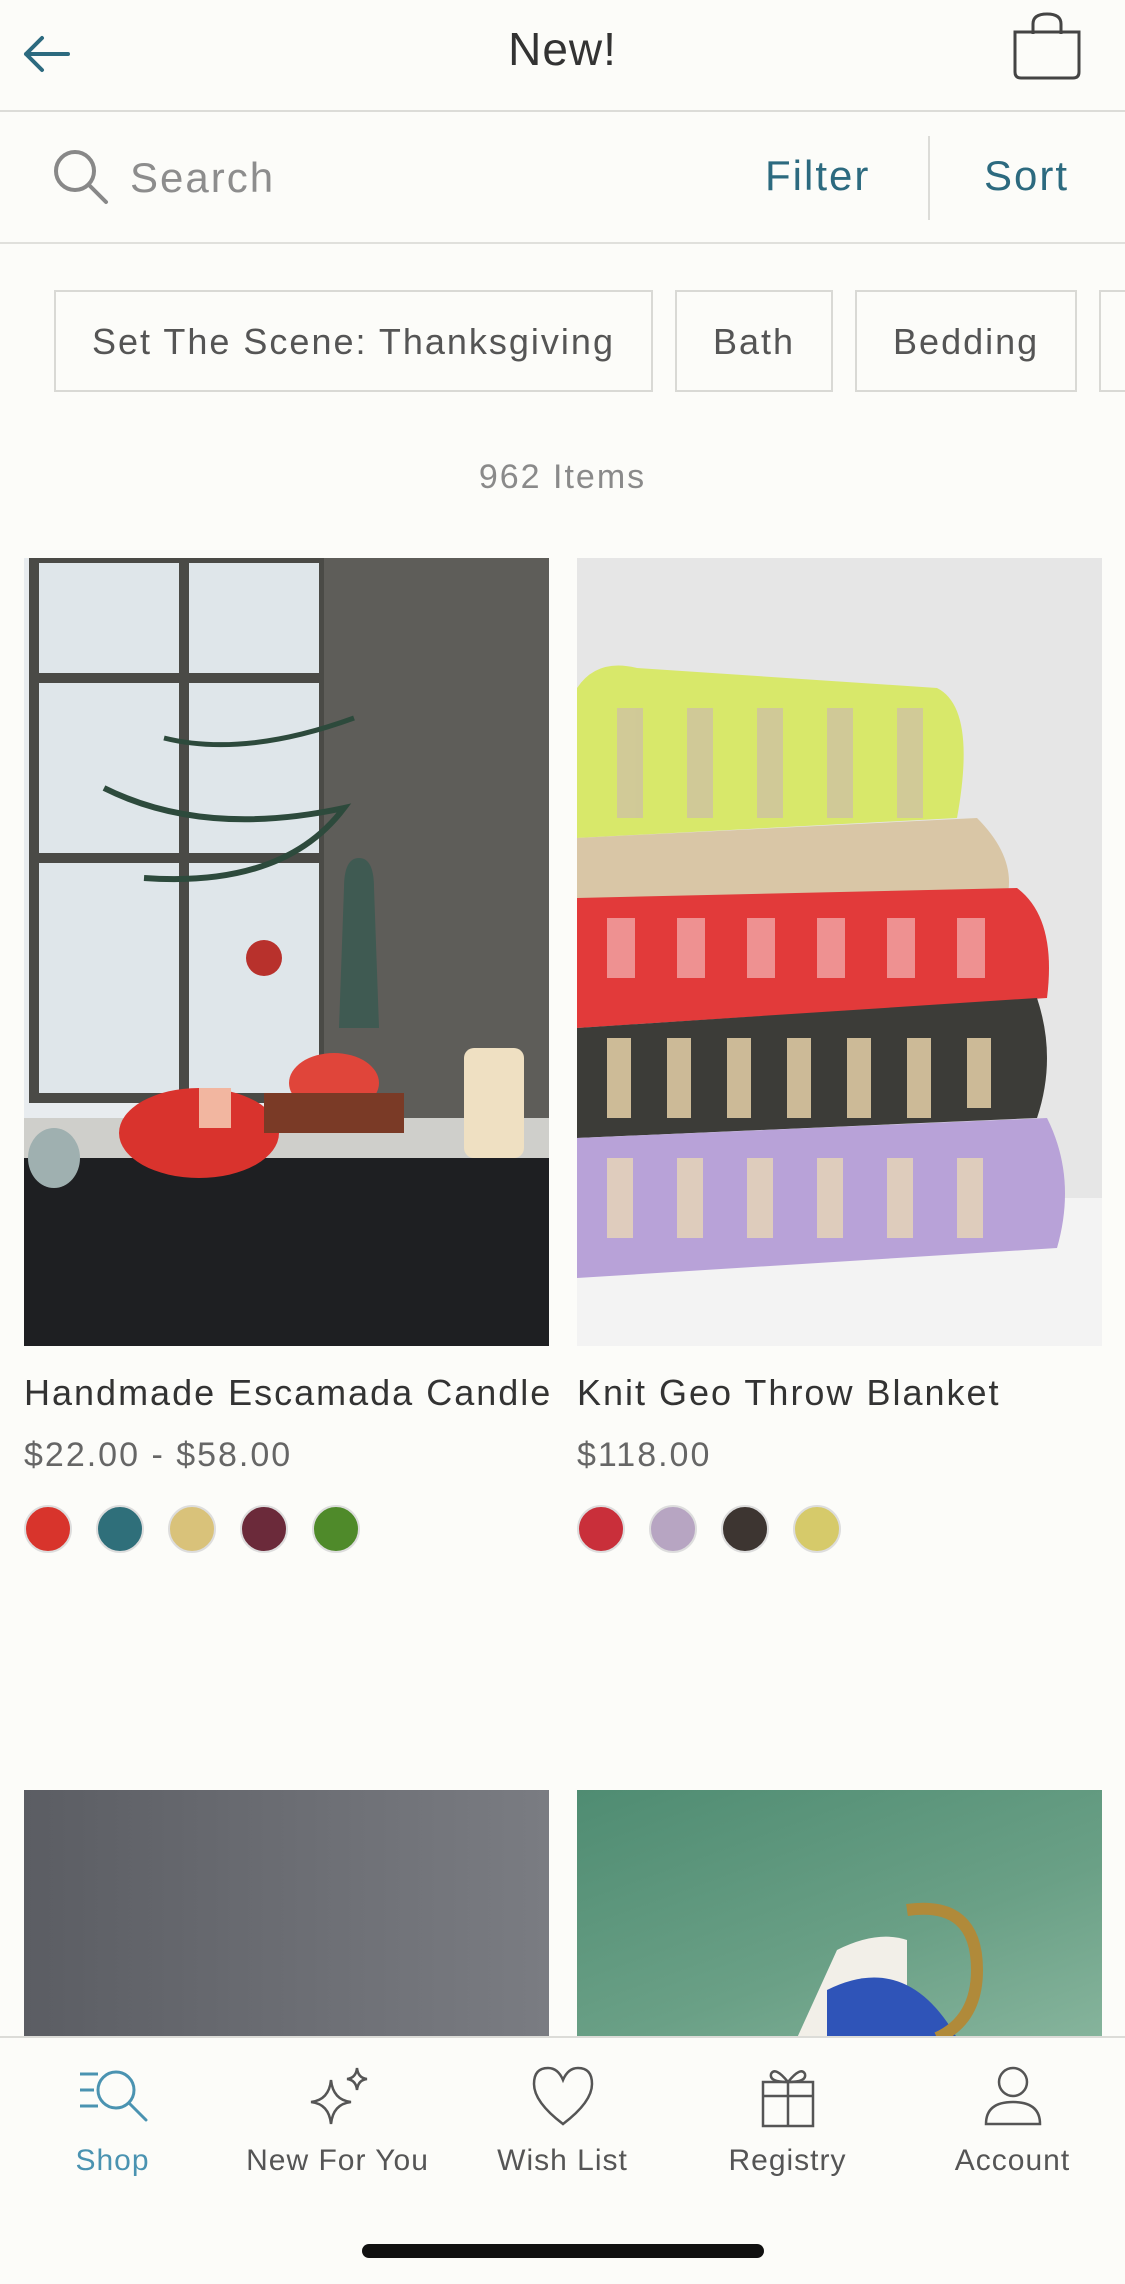  Describe the element at coordinates (287, 1393) in the screenshot. I see `product-name: Handmade Escamada Candle` at that location.